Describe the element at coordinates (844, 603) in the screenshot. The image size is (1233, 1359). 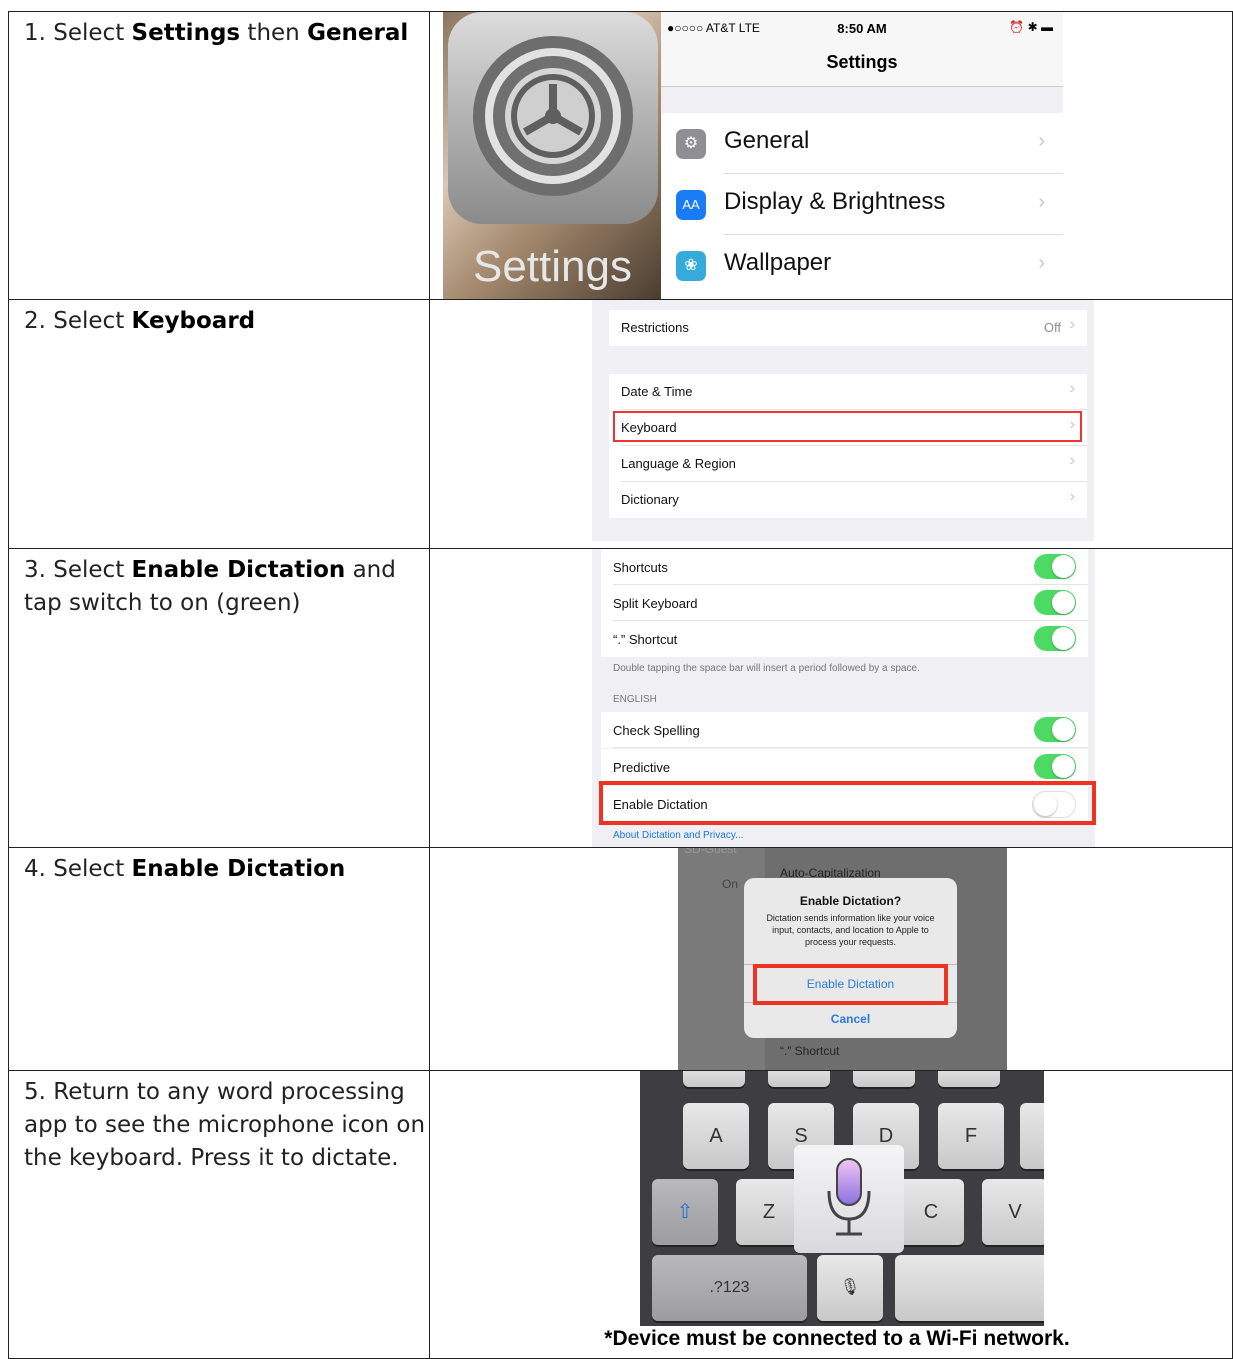
I see `split-keyboard-row: Split Keyboard` at that location.